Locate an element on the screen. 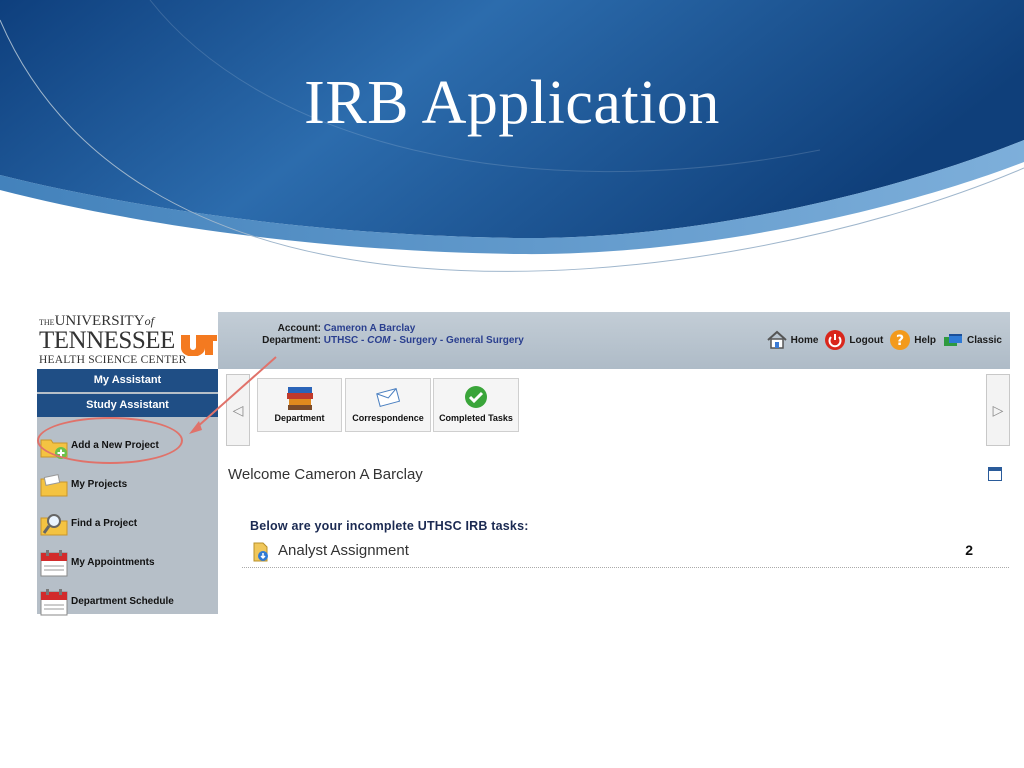 This screenshot has height=768, width=1024. logo-the: THE is located at coordinates (47, 322).